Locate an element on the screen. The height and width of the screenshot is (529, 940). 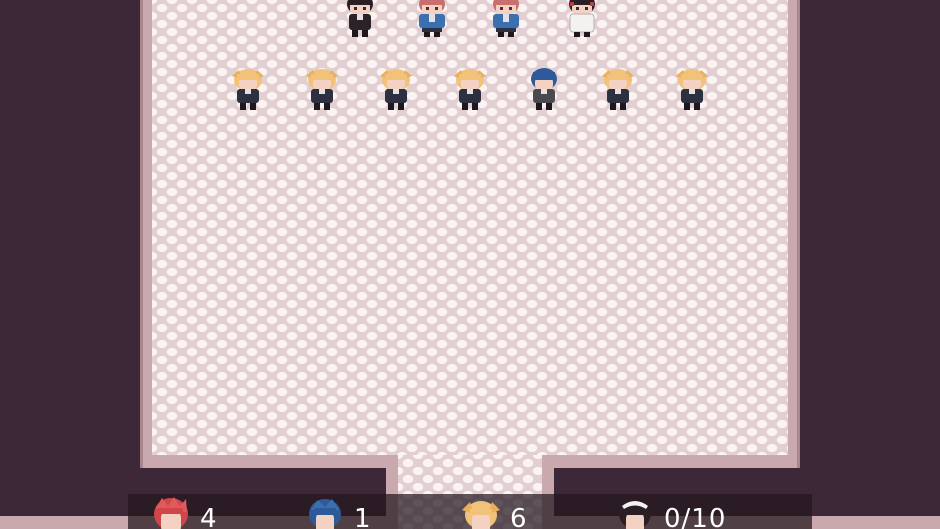
hud-red-haired-counter: 4 is located at coordinates (184, 511).